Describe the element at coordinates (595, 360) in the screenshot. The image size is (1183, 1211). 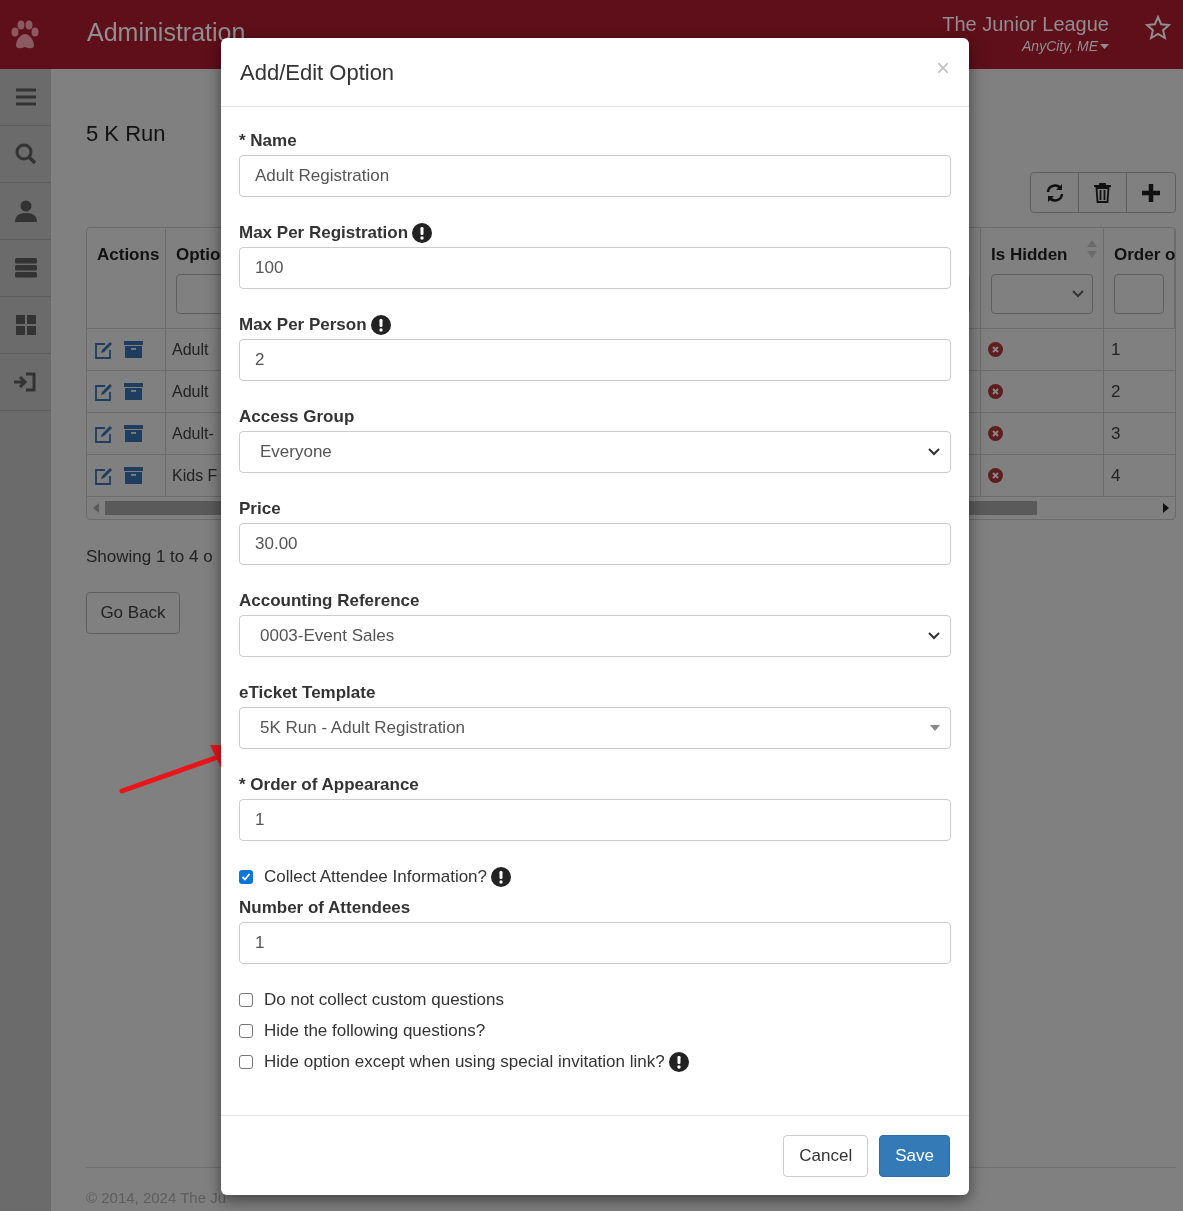
I see `input-field: 2` at that location.